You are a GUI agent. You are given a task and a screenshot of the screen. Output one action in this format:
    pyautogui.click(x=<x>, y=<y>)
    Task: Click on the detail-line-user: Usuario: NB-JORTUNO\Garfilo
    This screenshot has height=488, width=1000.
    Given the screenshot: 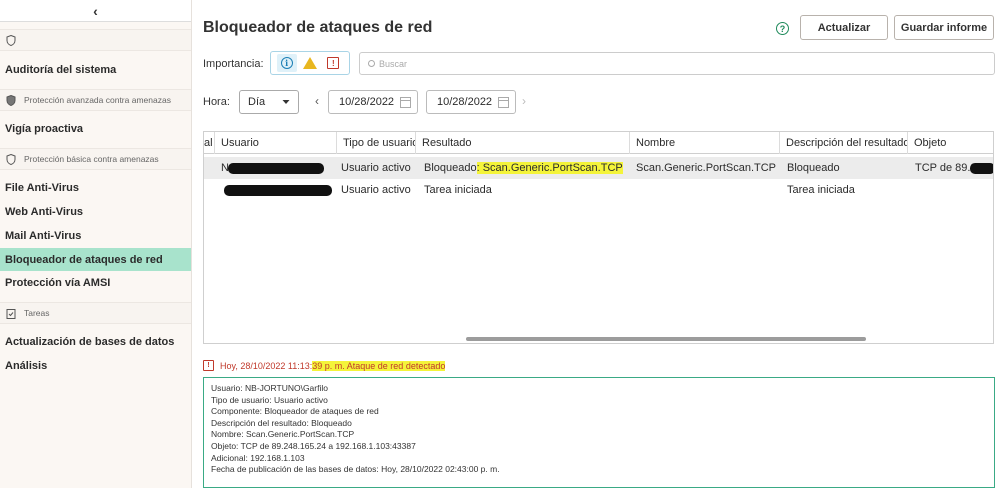 What is the action you would take?
    pyautogui.click(x=269, y=388)
    